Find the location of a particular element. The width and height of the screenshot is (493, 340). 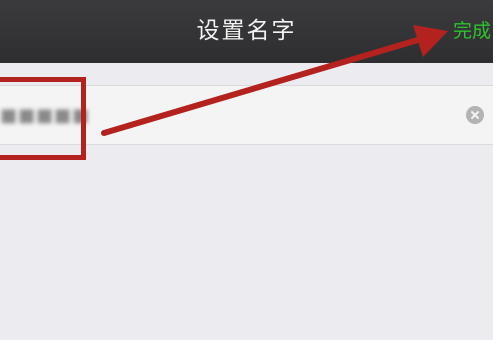

done-button: 完成 is located at coordinates (473, 31).